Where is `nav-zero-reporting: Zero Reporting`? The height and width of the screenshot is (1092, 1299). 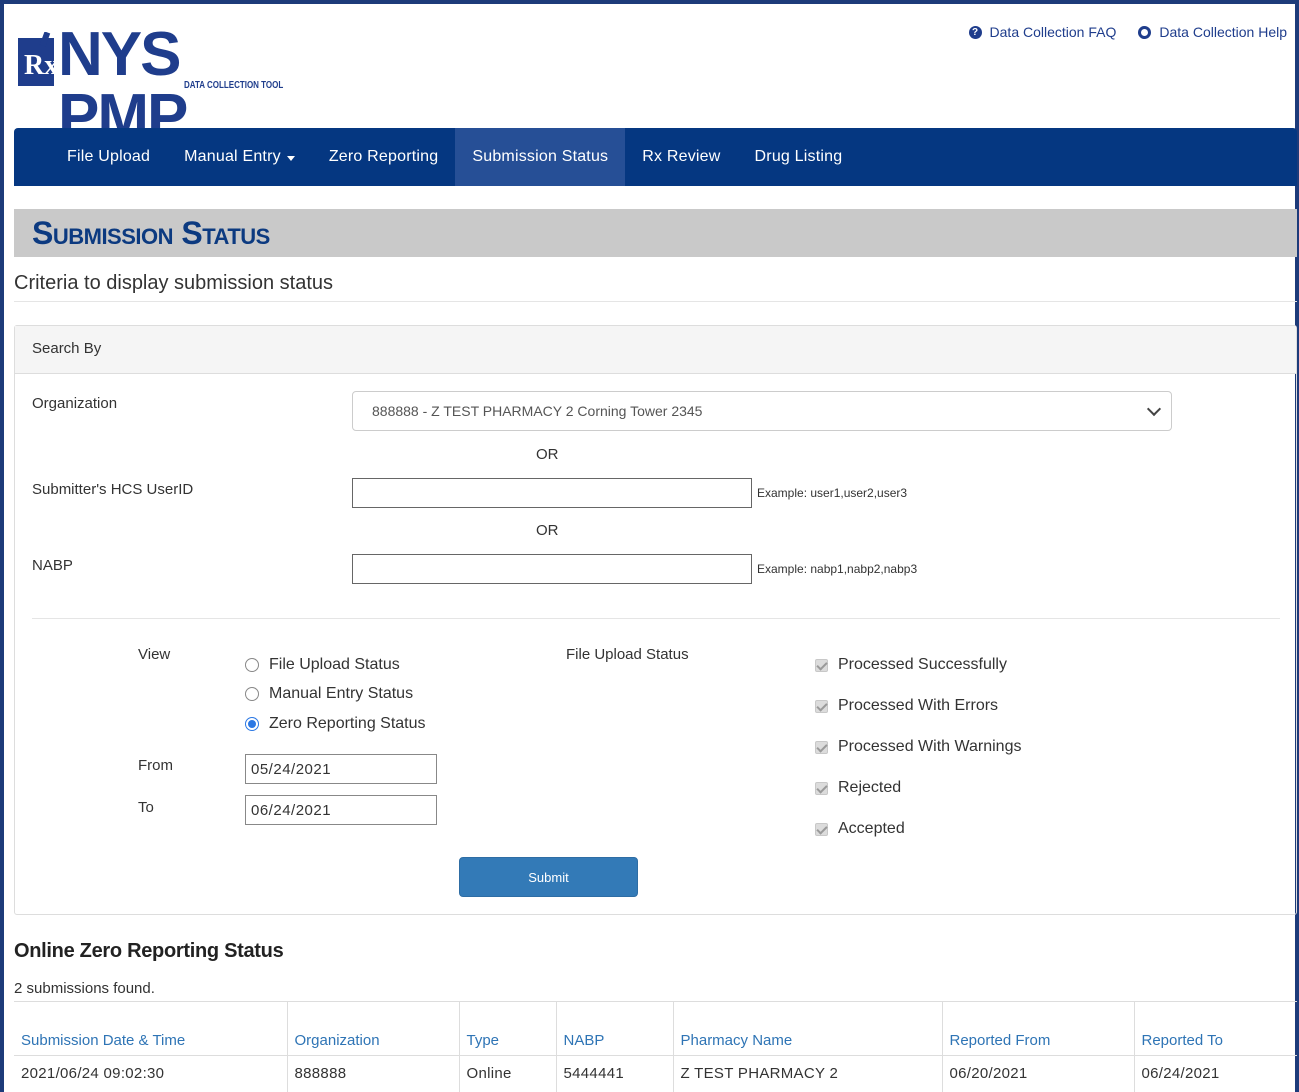 nav-zero-reporting: Zero Reporting is located at coordinates (384, 157).